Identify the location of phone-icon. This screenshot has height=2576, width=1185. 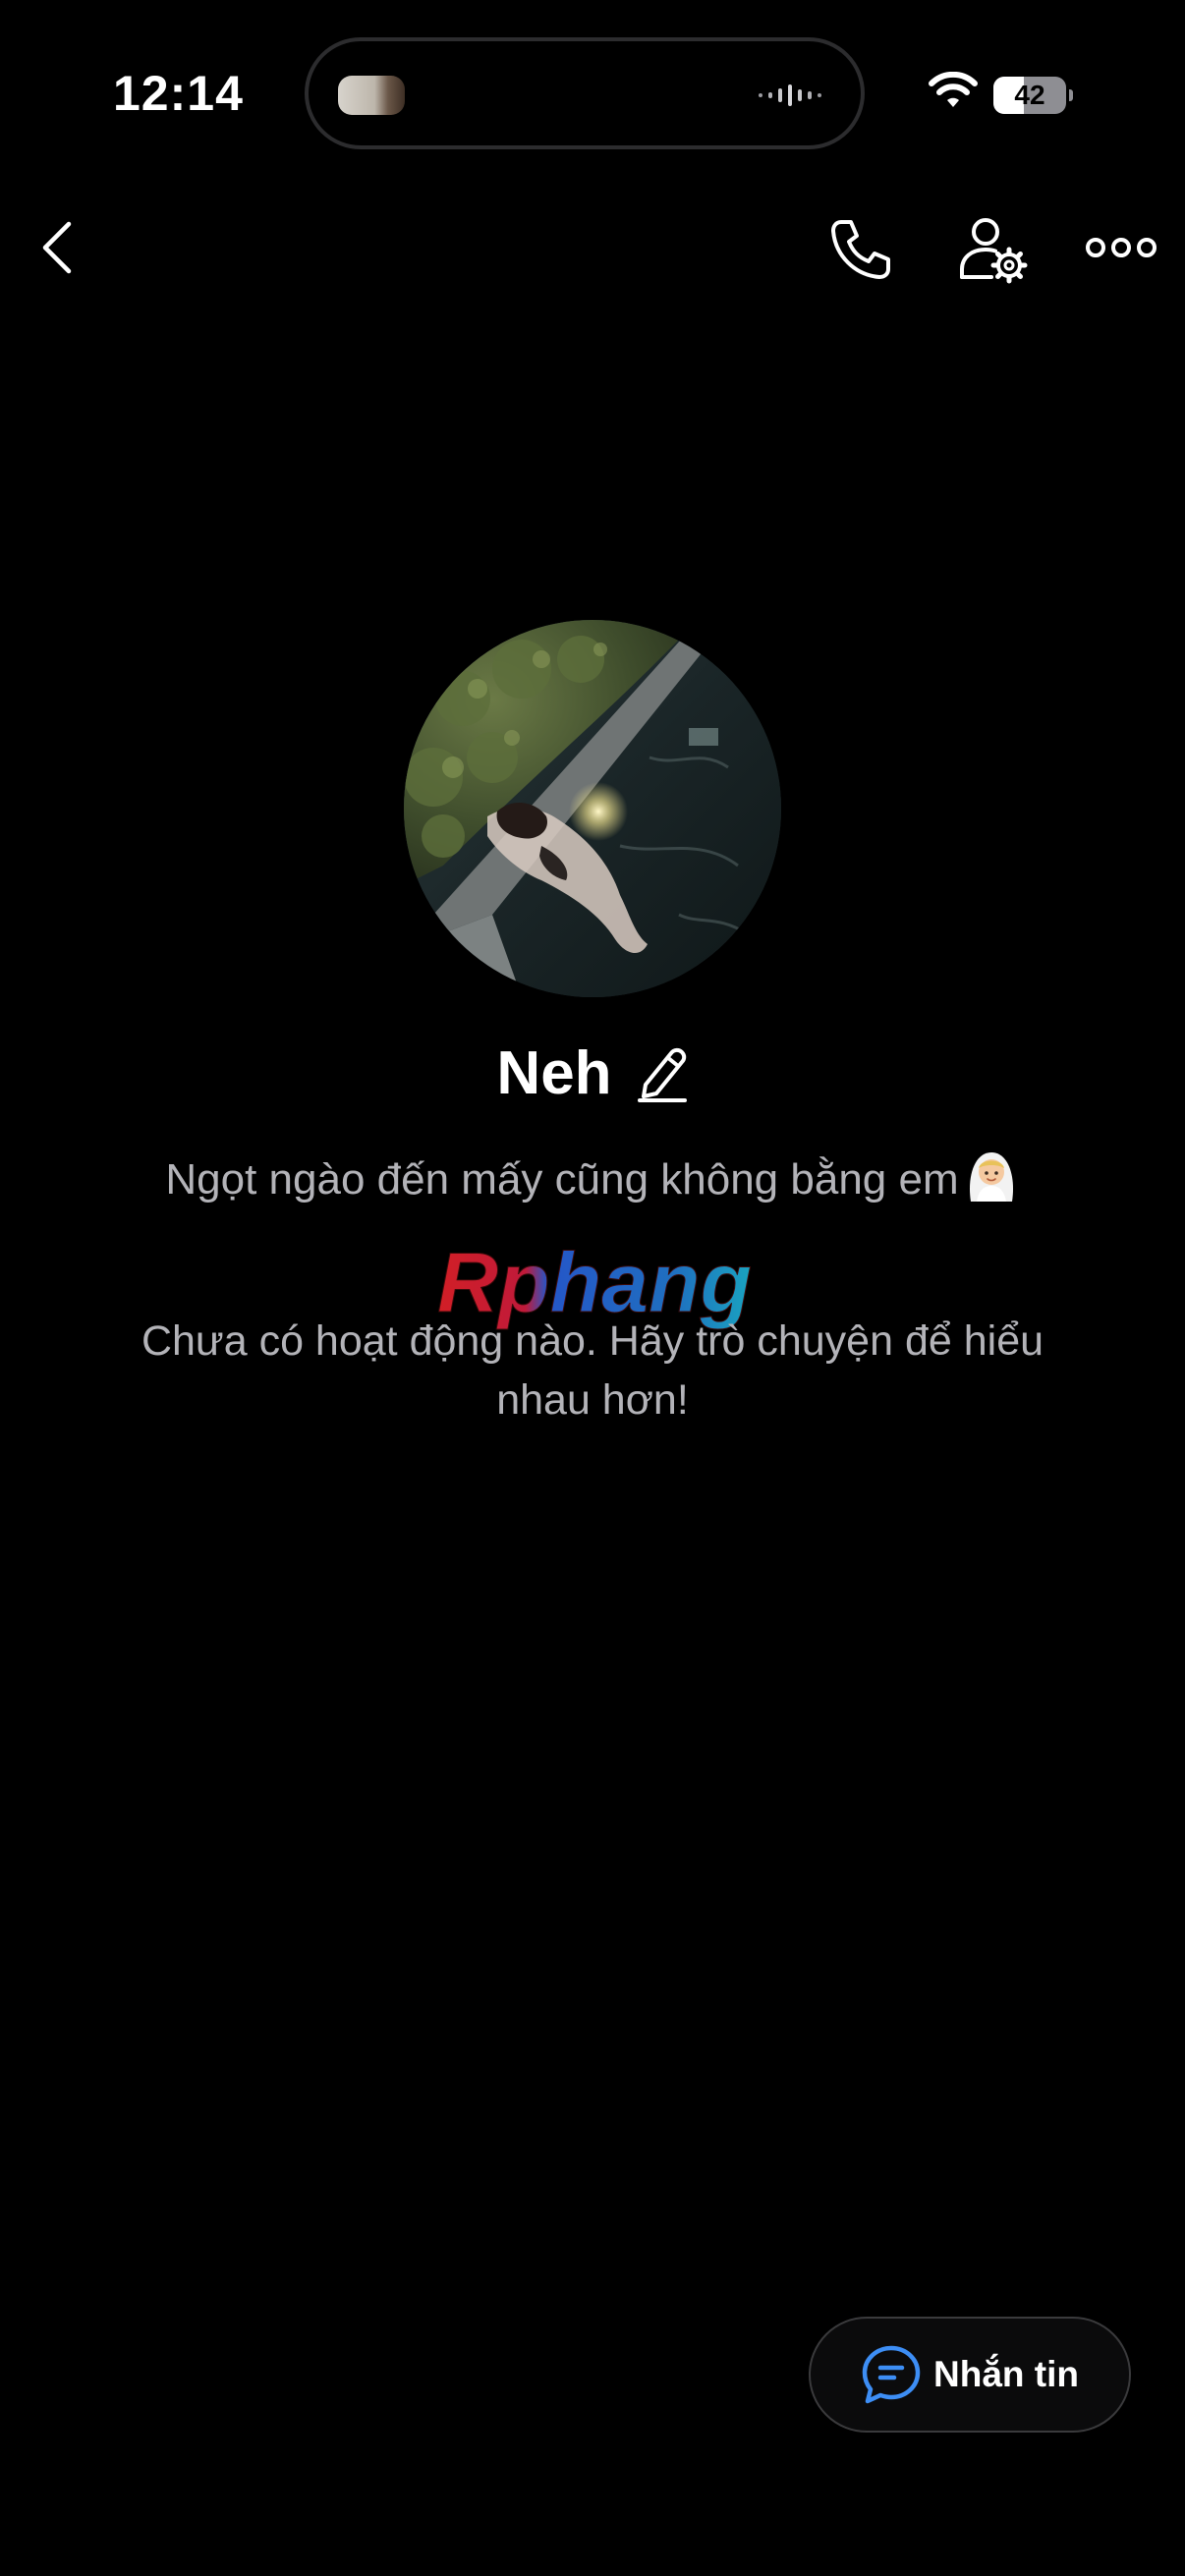
(861, 249).